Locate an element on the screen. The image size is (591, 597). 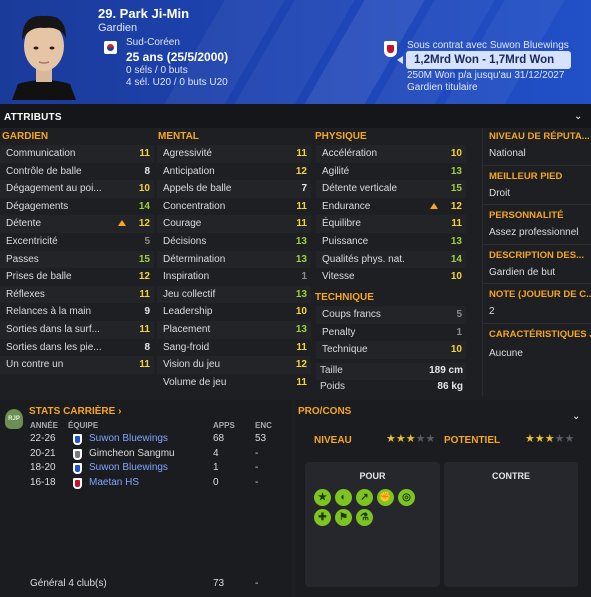
attribute-value: 7 is located at coordinates (304, 189).